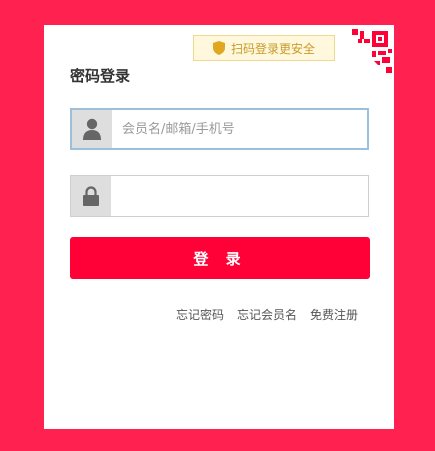 The height and width of the screenshot is (451, 435). What do you see at coordinates (100, 76) in the screenshot?
I see `page-title: 密码登录` at bounding box center [100, 76].